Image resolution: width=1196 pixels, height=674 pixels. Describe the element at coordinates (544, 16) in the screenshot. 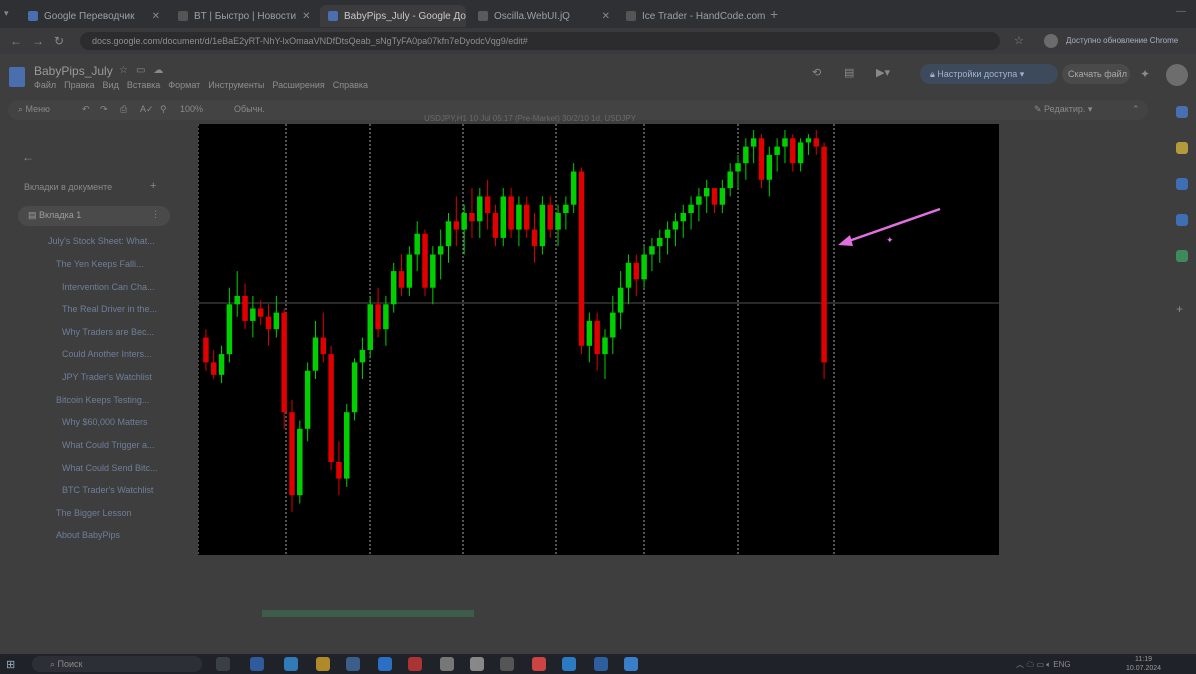

I see `tab-oscilla: Oscilla.WebUI.jQ ✕` at that location.